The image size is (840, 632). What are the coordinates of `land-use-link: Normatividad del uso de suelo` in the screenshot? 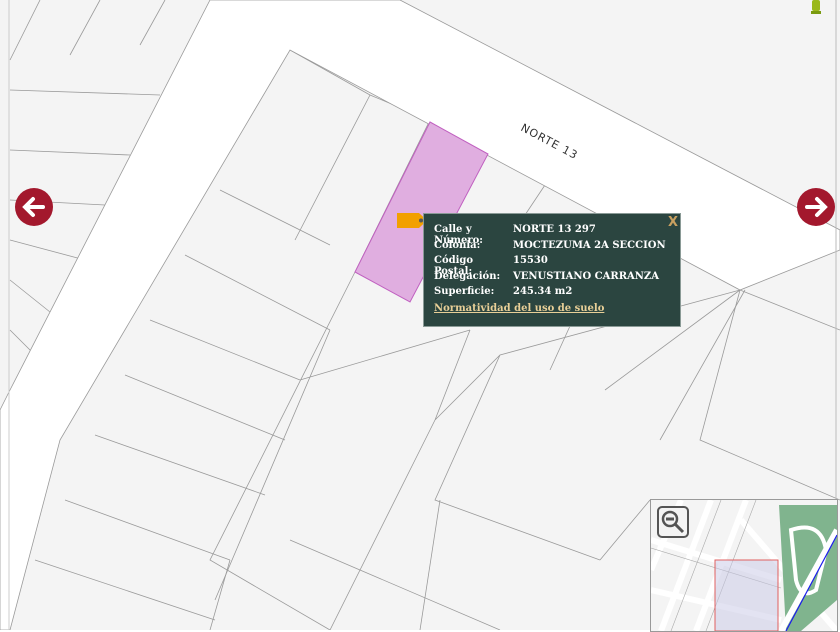 It's located at (557, 308).